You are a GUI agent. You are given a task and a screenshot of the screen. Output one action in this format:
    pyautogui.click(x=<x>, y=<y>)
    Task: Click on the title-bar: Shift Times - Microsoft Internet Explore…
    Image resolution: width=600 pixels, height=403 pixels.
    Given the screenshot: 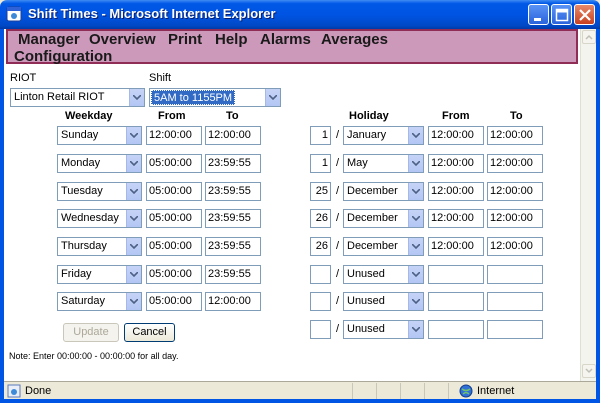 What is the action you would take?
    pyautogui.click(x=300, y=14)
    